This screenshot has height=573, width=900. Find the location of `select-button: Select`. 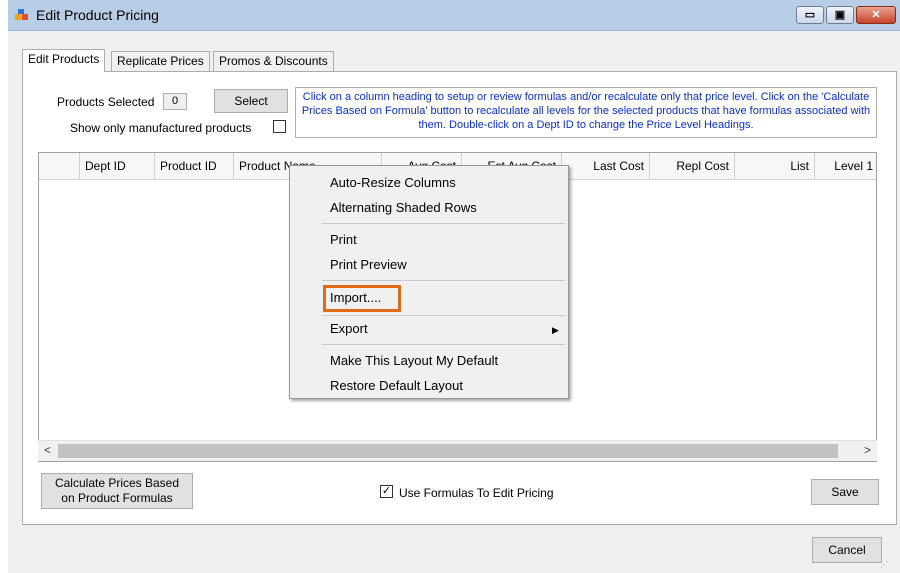

select-button: Select is located at coordinates (251, 101).